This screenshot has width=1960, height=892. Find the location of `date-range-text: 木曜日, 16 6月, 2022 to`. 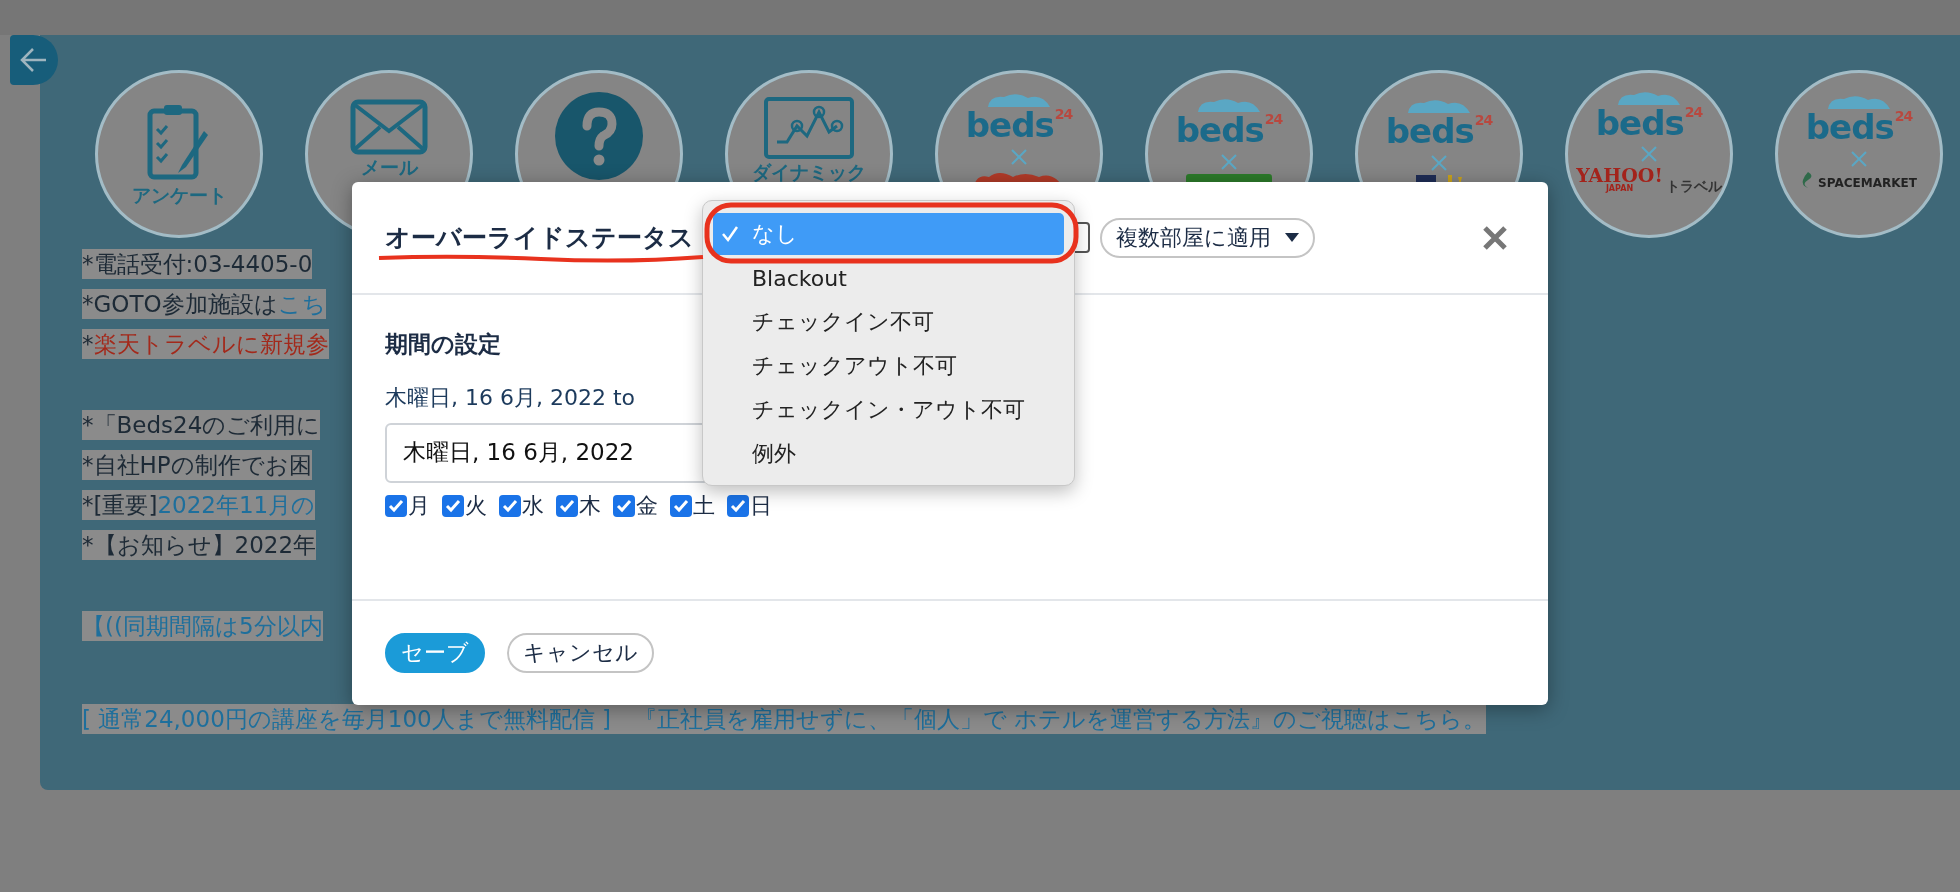

date-range-text: 木曜日, 16 6月, 2022 to is located at coordinates (510, 397).